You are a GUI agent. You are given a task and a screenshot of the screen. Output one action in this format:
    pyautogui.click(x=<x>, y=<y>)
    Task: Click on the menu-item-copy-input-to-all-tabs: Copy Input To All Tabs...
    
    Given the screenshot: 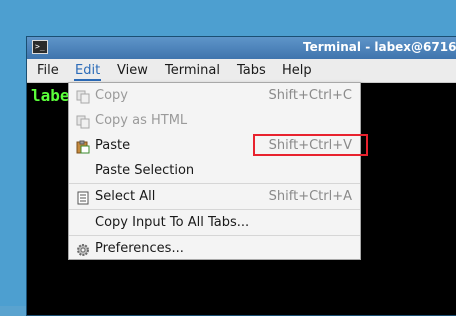 What is the action you would take?
    pyautogui.click(x=214, y=222)
    